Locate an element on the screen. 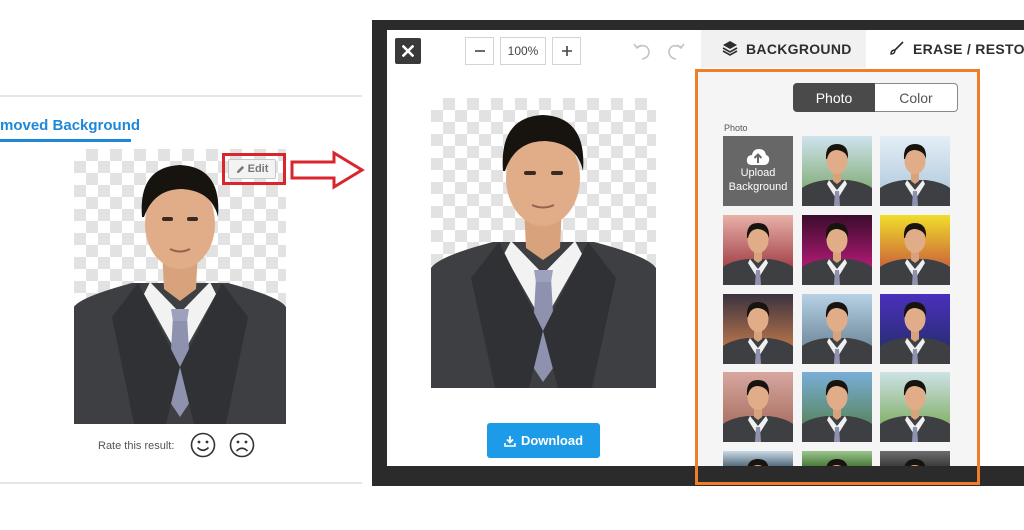  download-icon is located at coordinates (510, 441).